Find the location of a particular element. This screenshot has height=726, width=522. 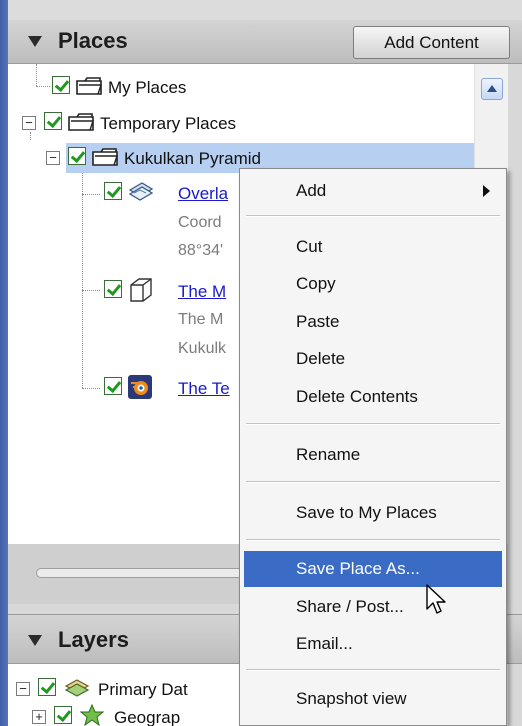

tree-item-temporary-places: − Temporary Places is located at coordinates (238, 123).